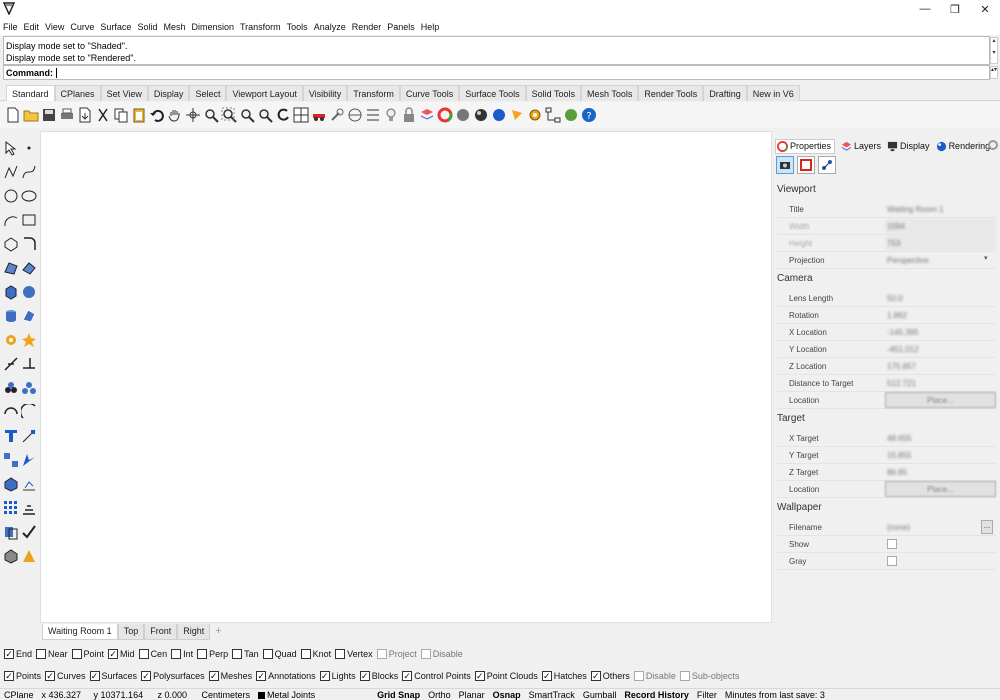 The height and width of the screenshot is (700, 1000). I want to click on block-icon, so click(29, 388).